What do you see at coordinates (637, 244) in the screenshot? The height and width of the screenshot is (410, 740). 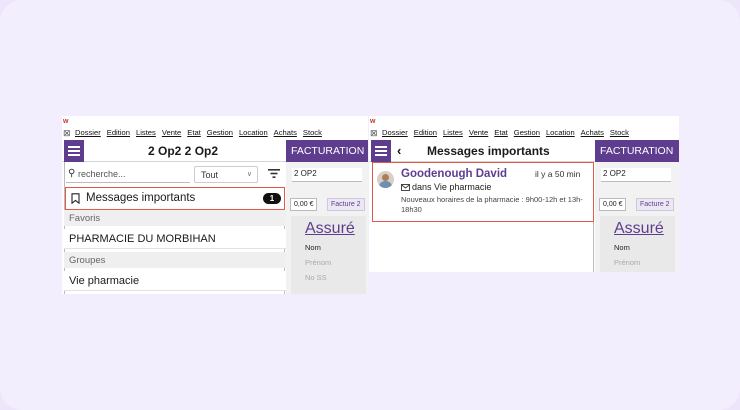 I see `assure-section: Assuré Nom Prénom` at bounding box center [637, 244].